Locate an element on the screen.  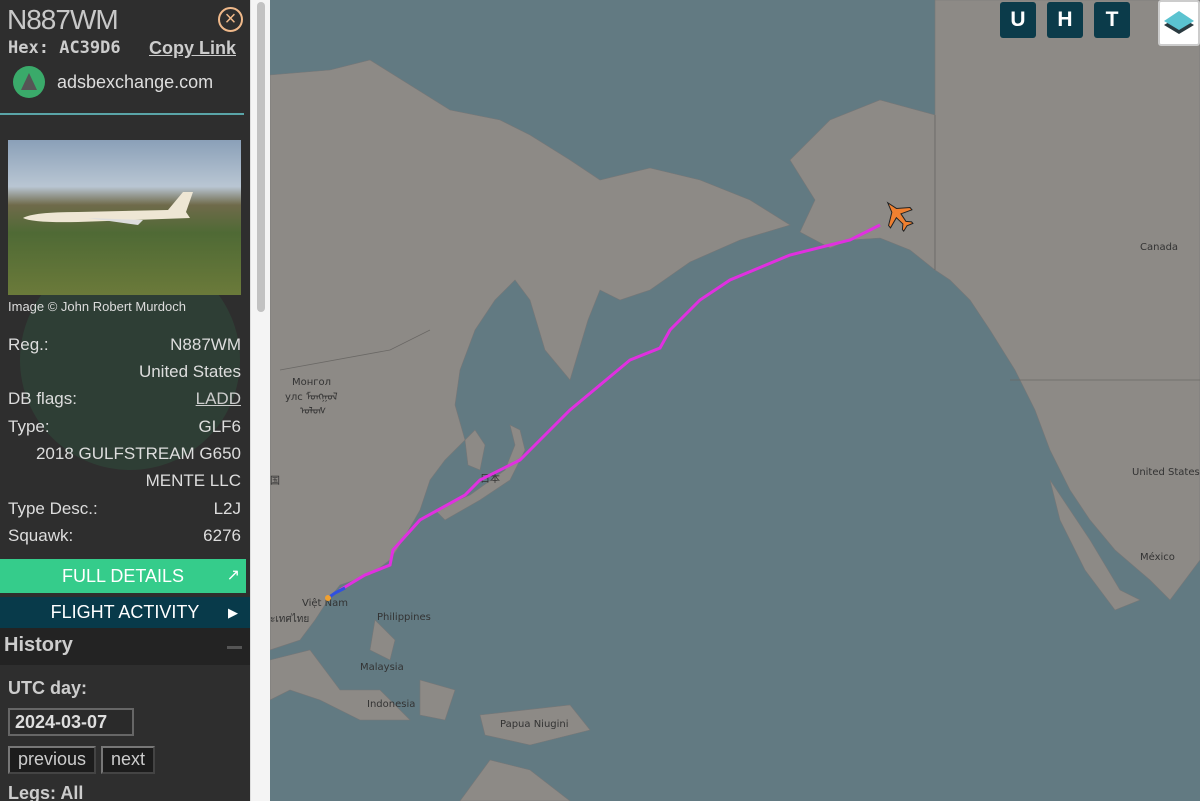
label-china: 国 is located at coordinates (275, 481).